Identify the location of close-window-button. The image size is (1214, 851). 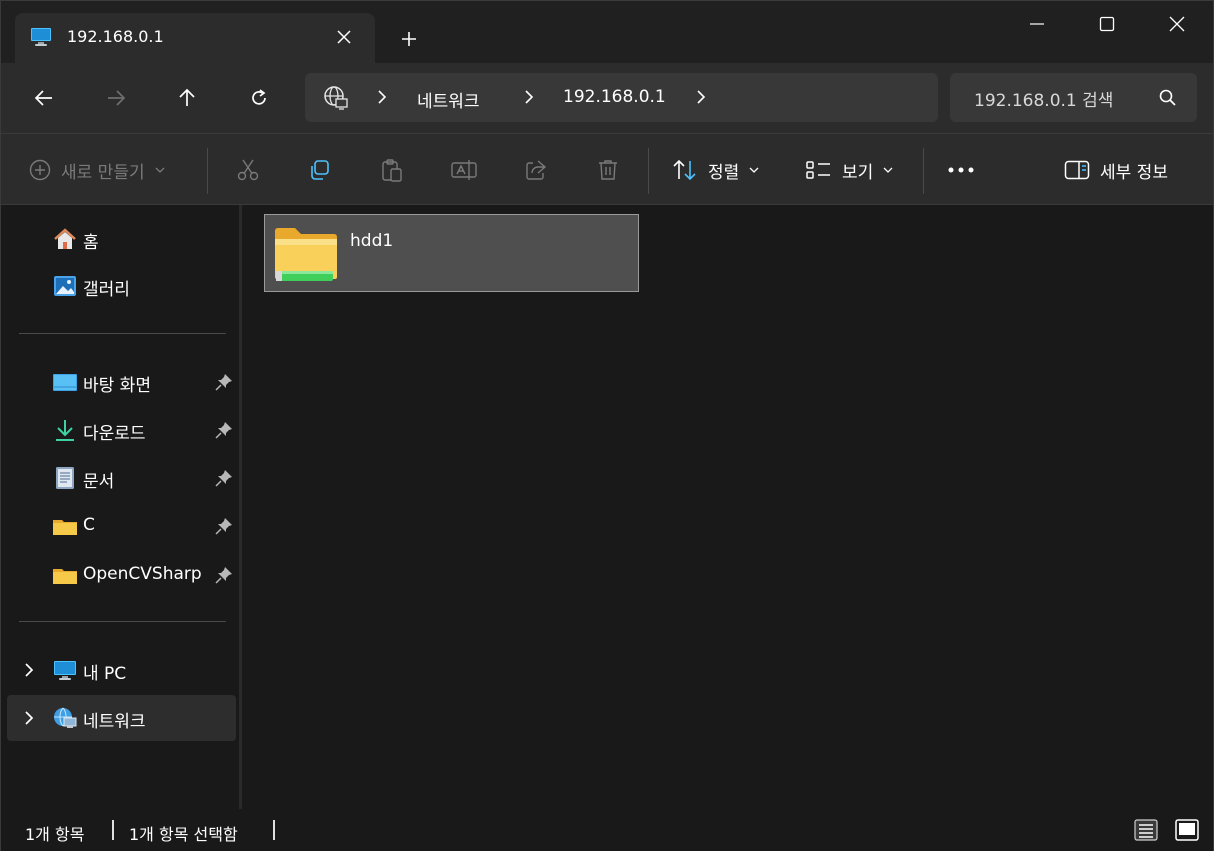
(1177, 24).